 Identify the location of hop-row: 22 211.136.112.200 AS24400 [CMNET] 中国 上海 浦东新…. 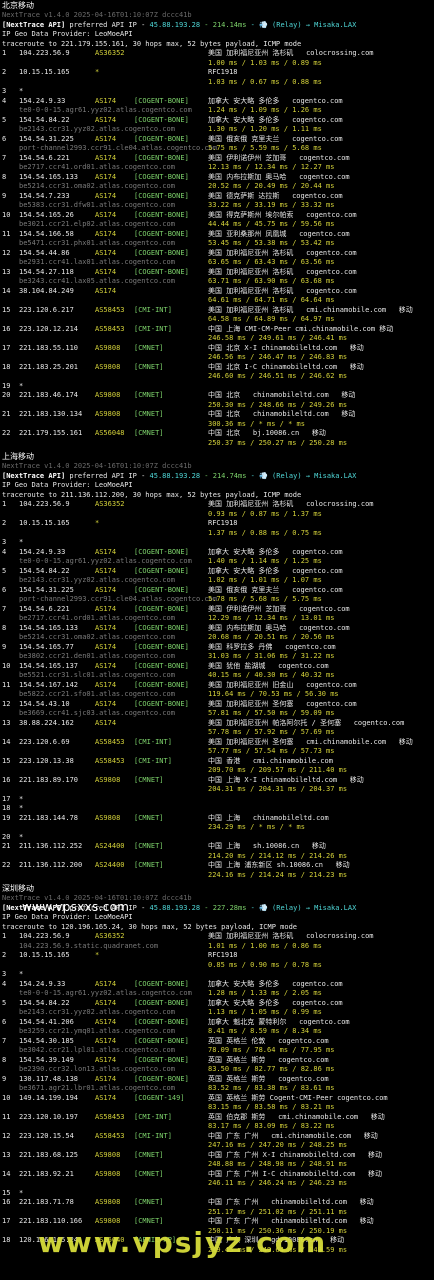
(218, 866).